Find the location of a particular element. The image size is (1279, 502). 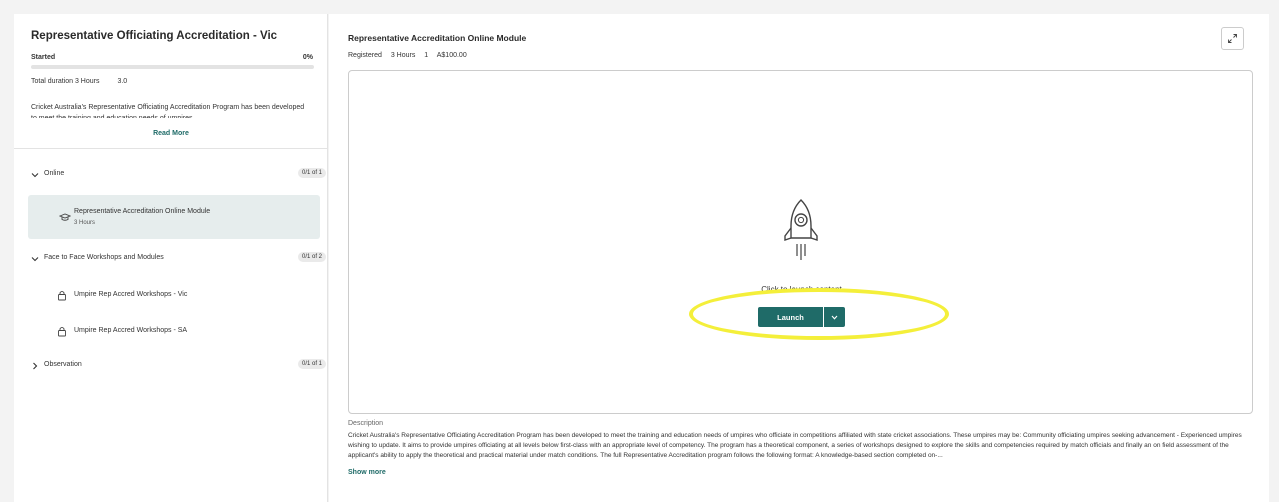

expand-button is located at coordinates (1232, 38).